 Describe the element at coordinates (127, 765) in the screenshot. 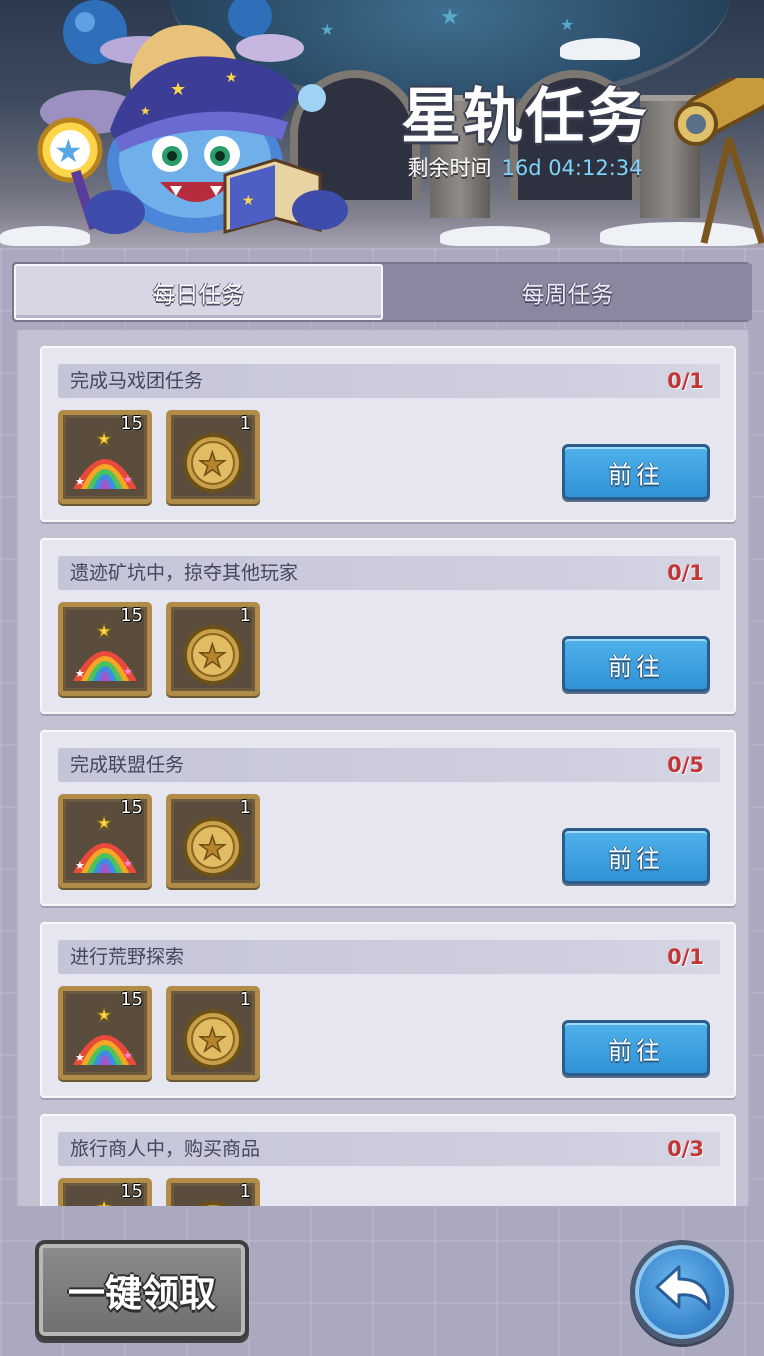

I see `task-title: 完成联盟任务` at that location.